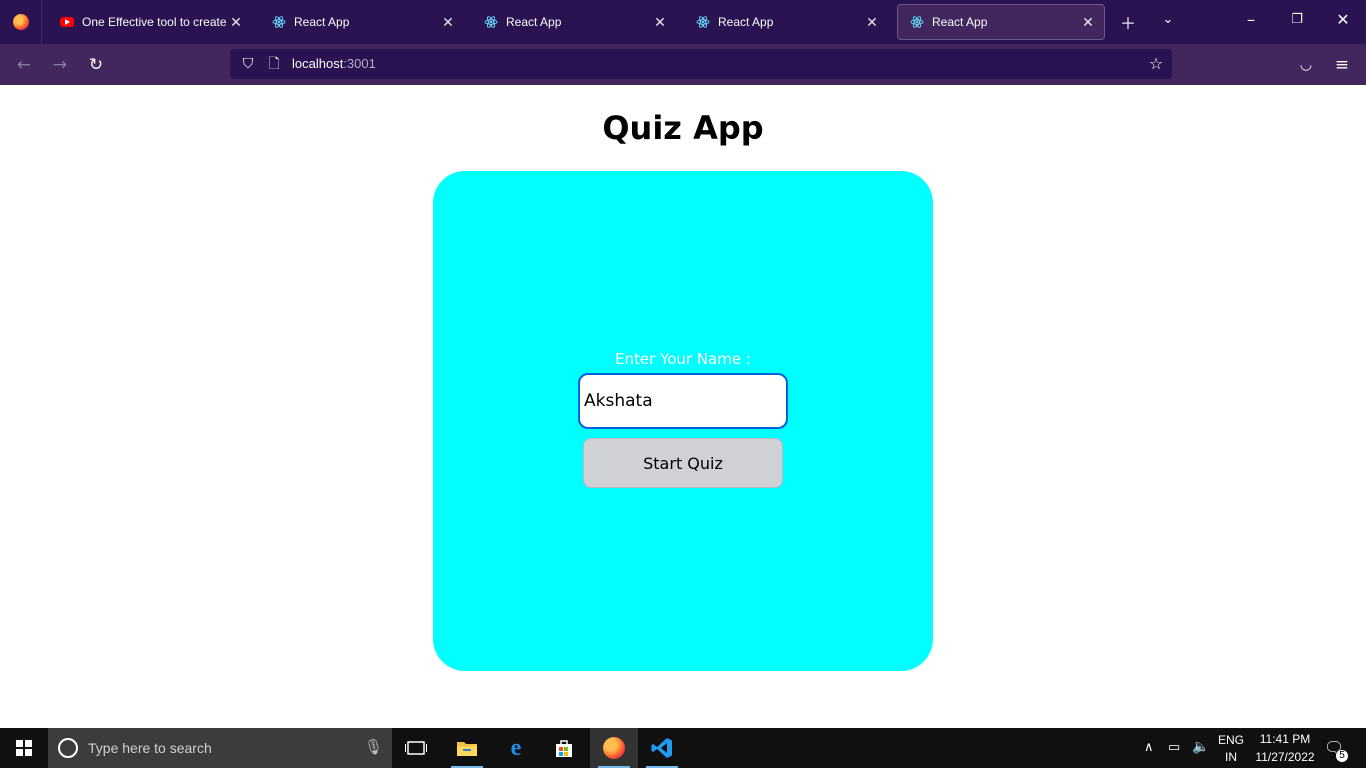  What do you see at coordinates (1297, 19) in the screenshot?
I see `restore-icon: ❐` at bounding box center [1297, 19].